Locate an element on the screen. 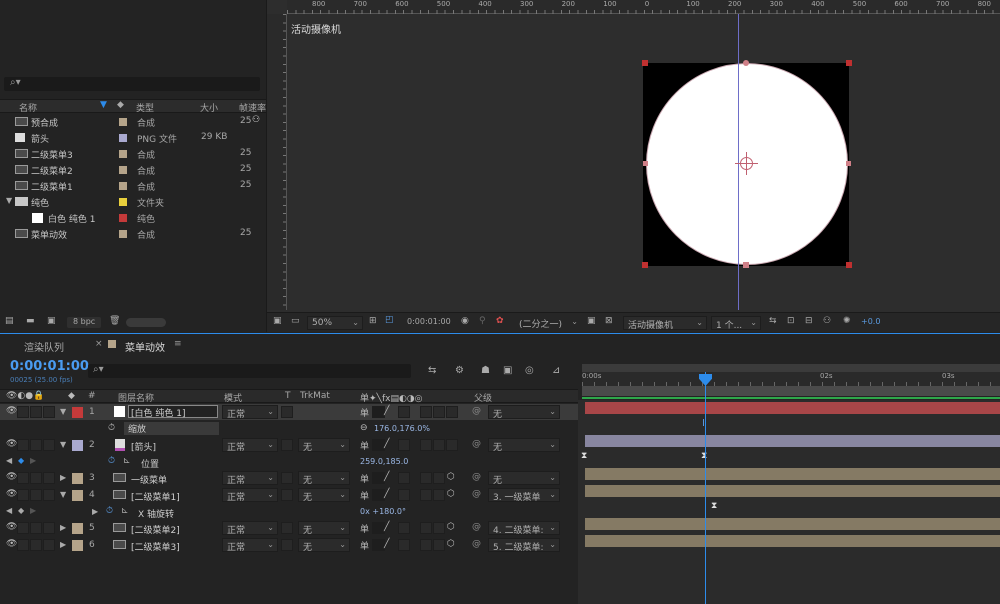 This screenshot has height=604, width=1000. time-ruler: 0:00s 02s 03s is located at coordinates (791, 379).